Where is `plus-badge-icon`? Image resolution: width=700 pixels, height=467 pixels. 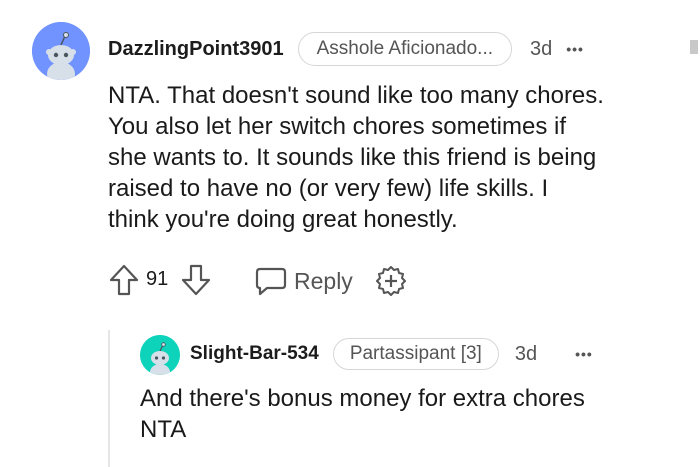
plus-badge-icon is located at coordinates (391, 281).